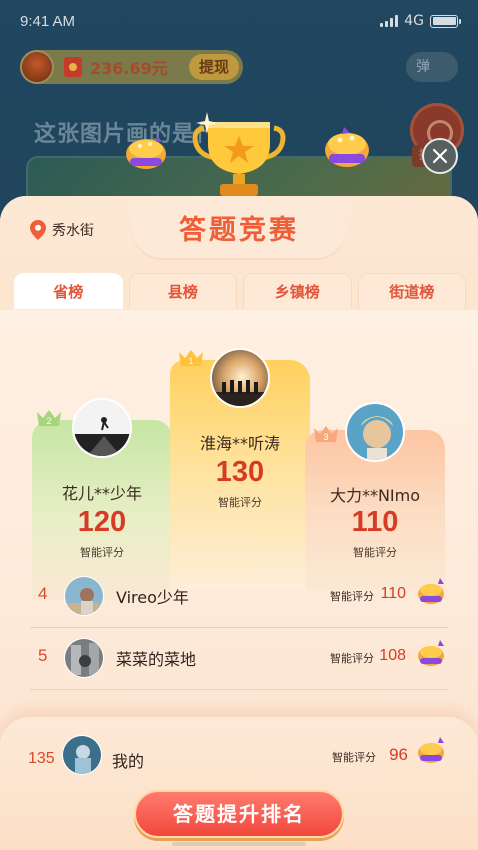 Image resolution: width=478 pixels, height=850 pixels. Describe the element at coordinates (48, 421) in the screenshot. I see `svg-text: 2` at that location.